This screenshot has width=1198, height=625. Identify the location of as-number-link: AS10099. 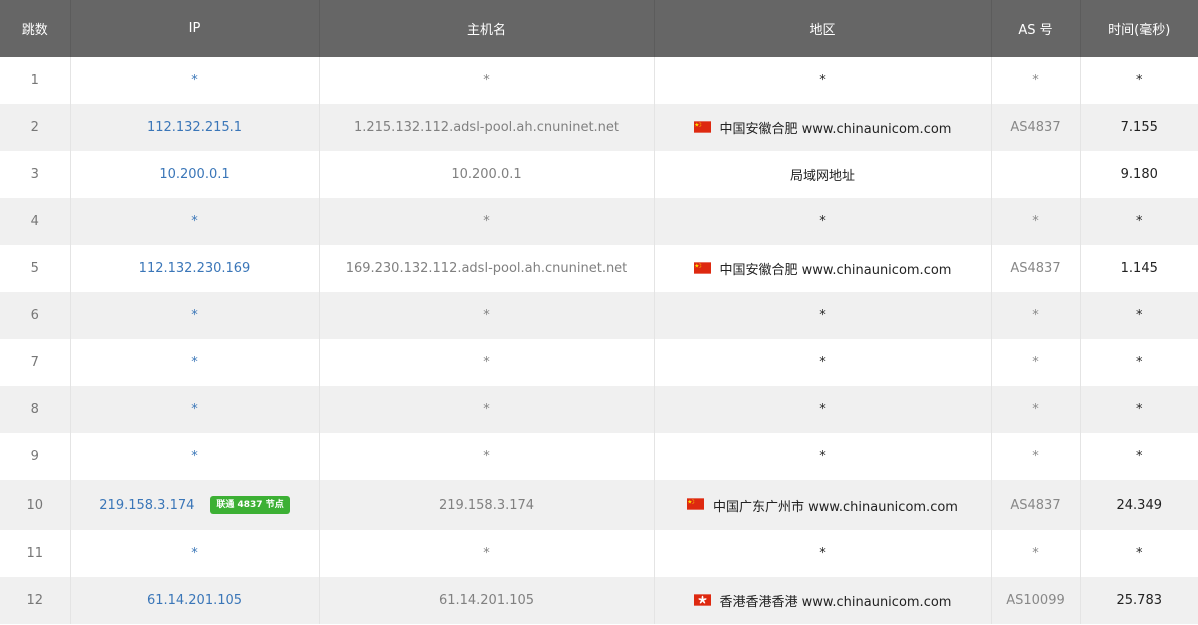
(1035, 600).